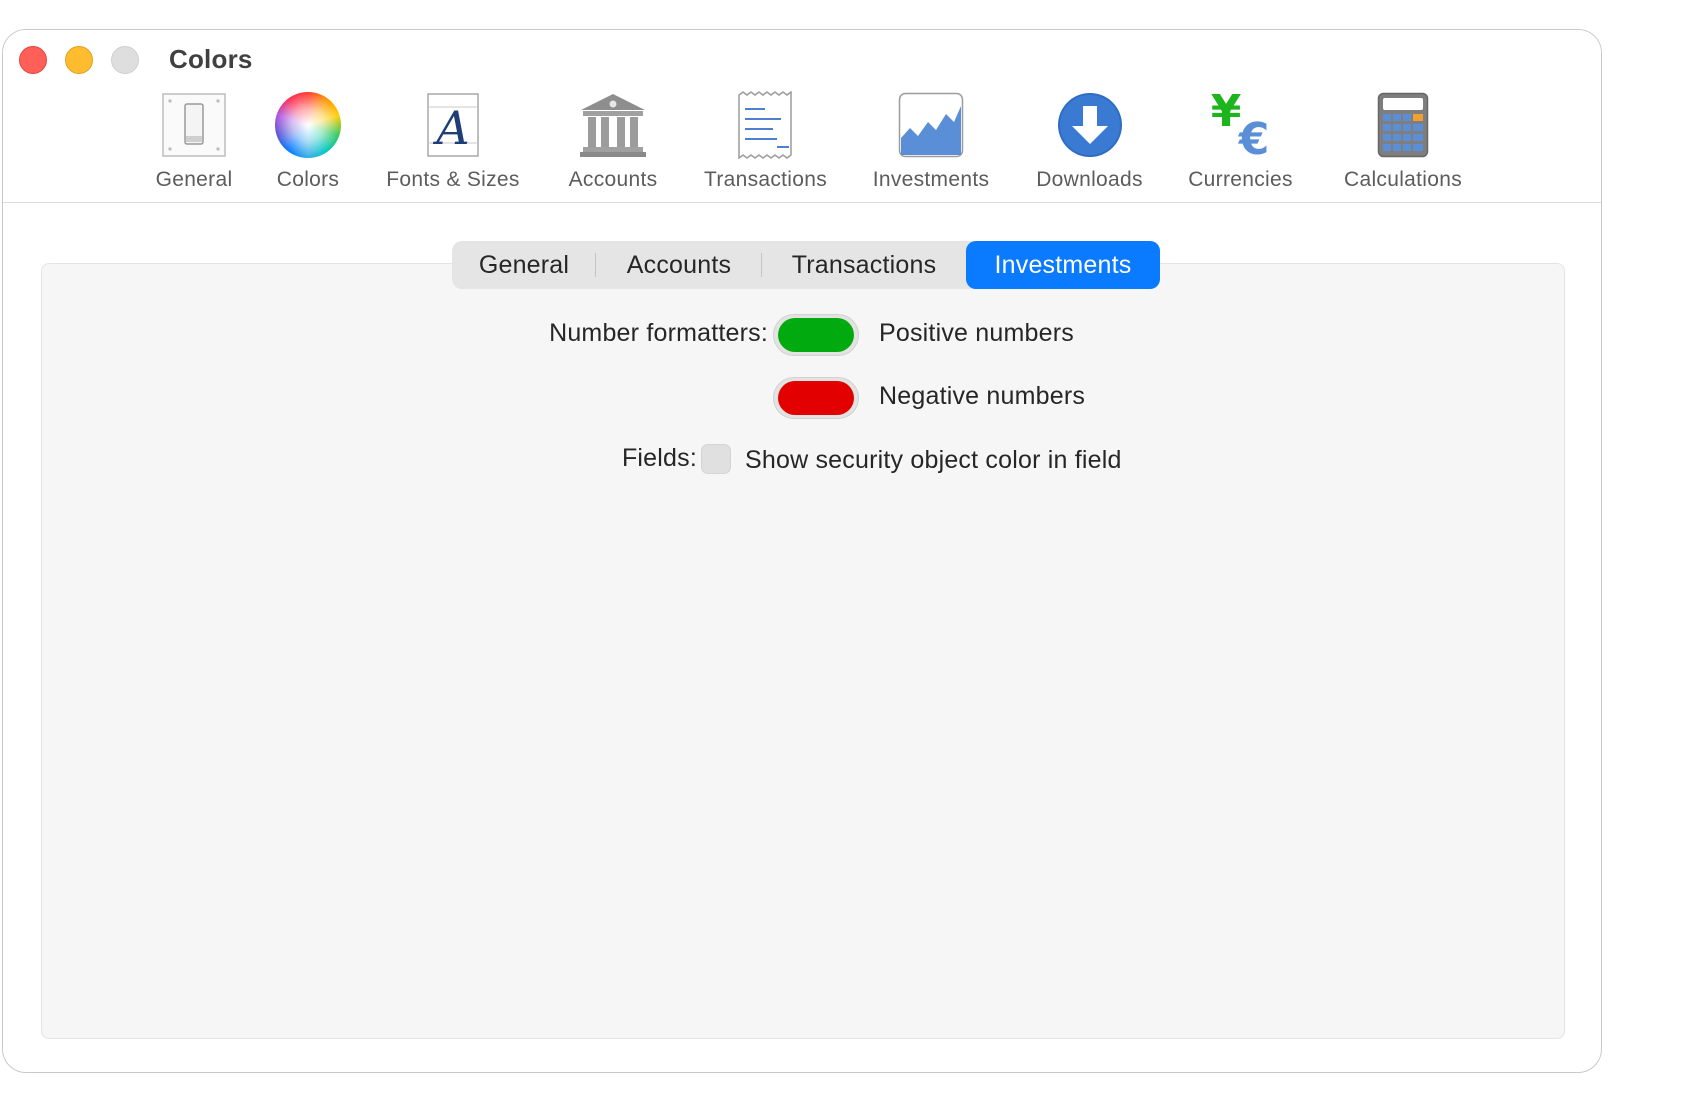 The height and width of the screenshot is (1100, 1700). Describe the element at coordinates (1063, 265) in the screenshot. I see `tab-investments: Investments` at that location.